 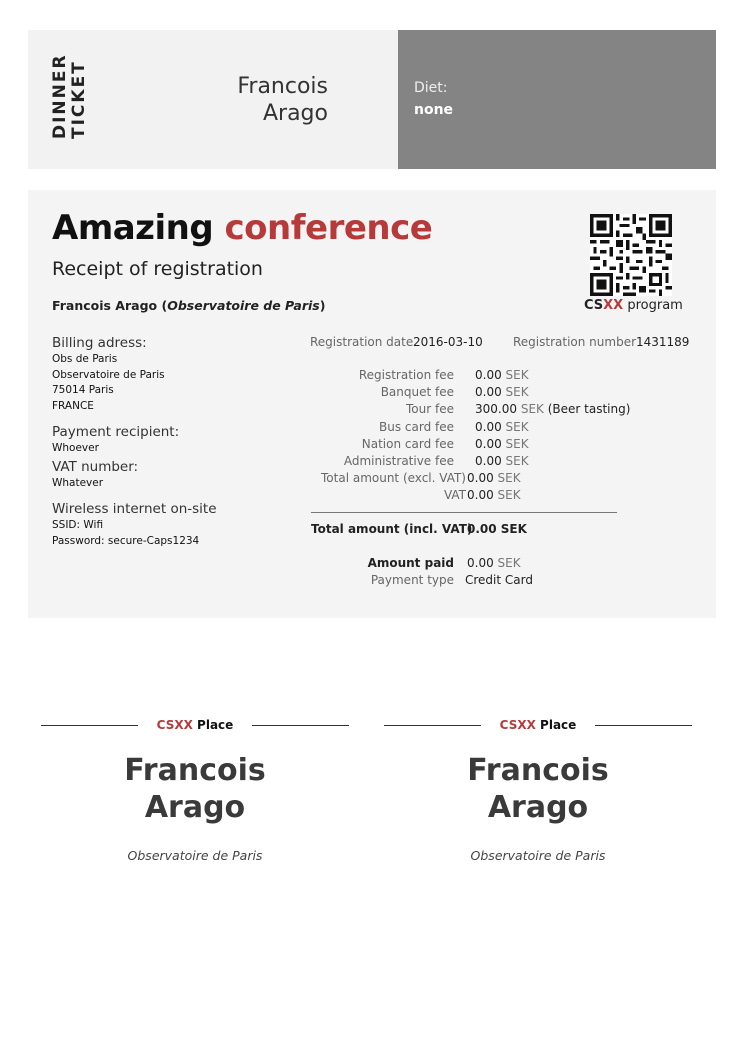 What do you see at coordinates (78, 525) in the screenshot?
I see `wifi-ssid: SSID: Wifi` at bounding box center [78, 525].